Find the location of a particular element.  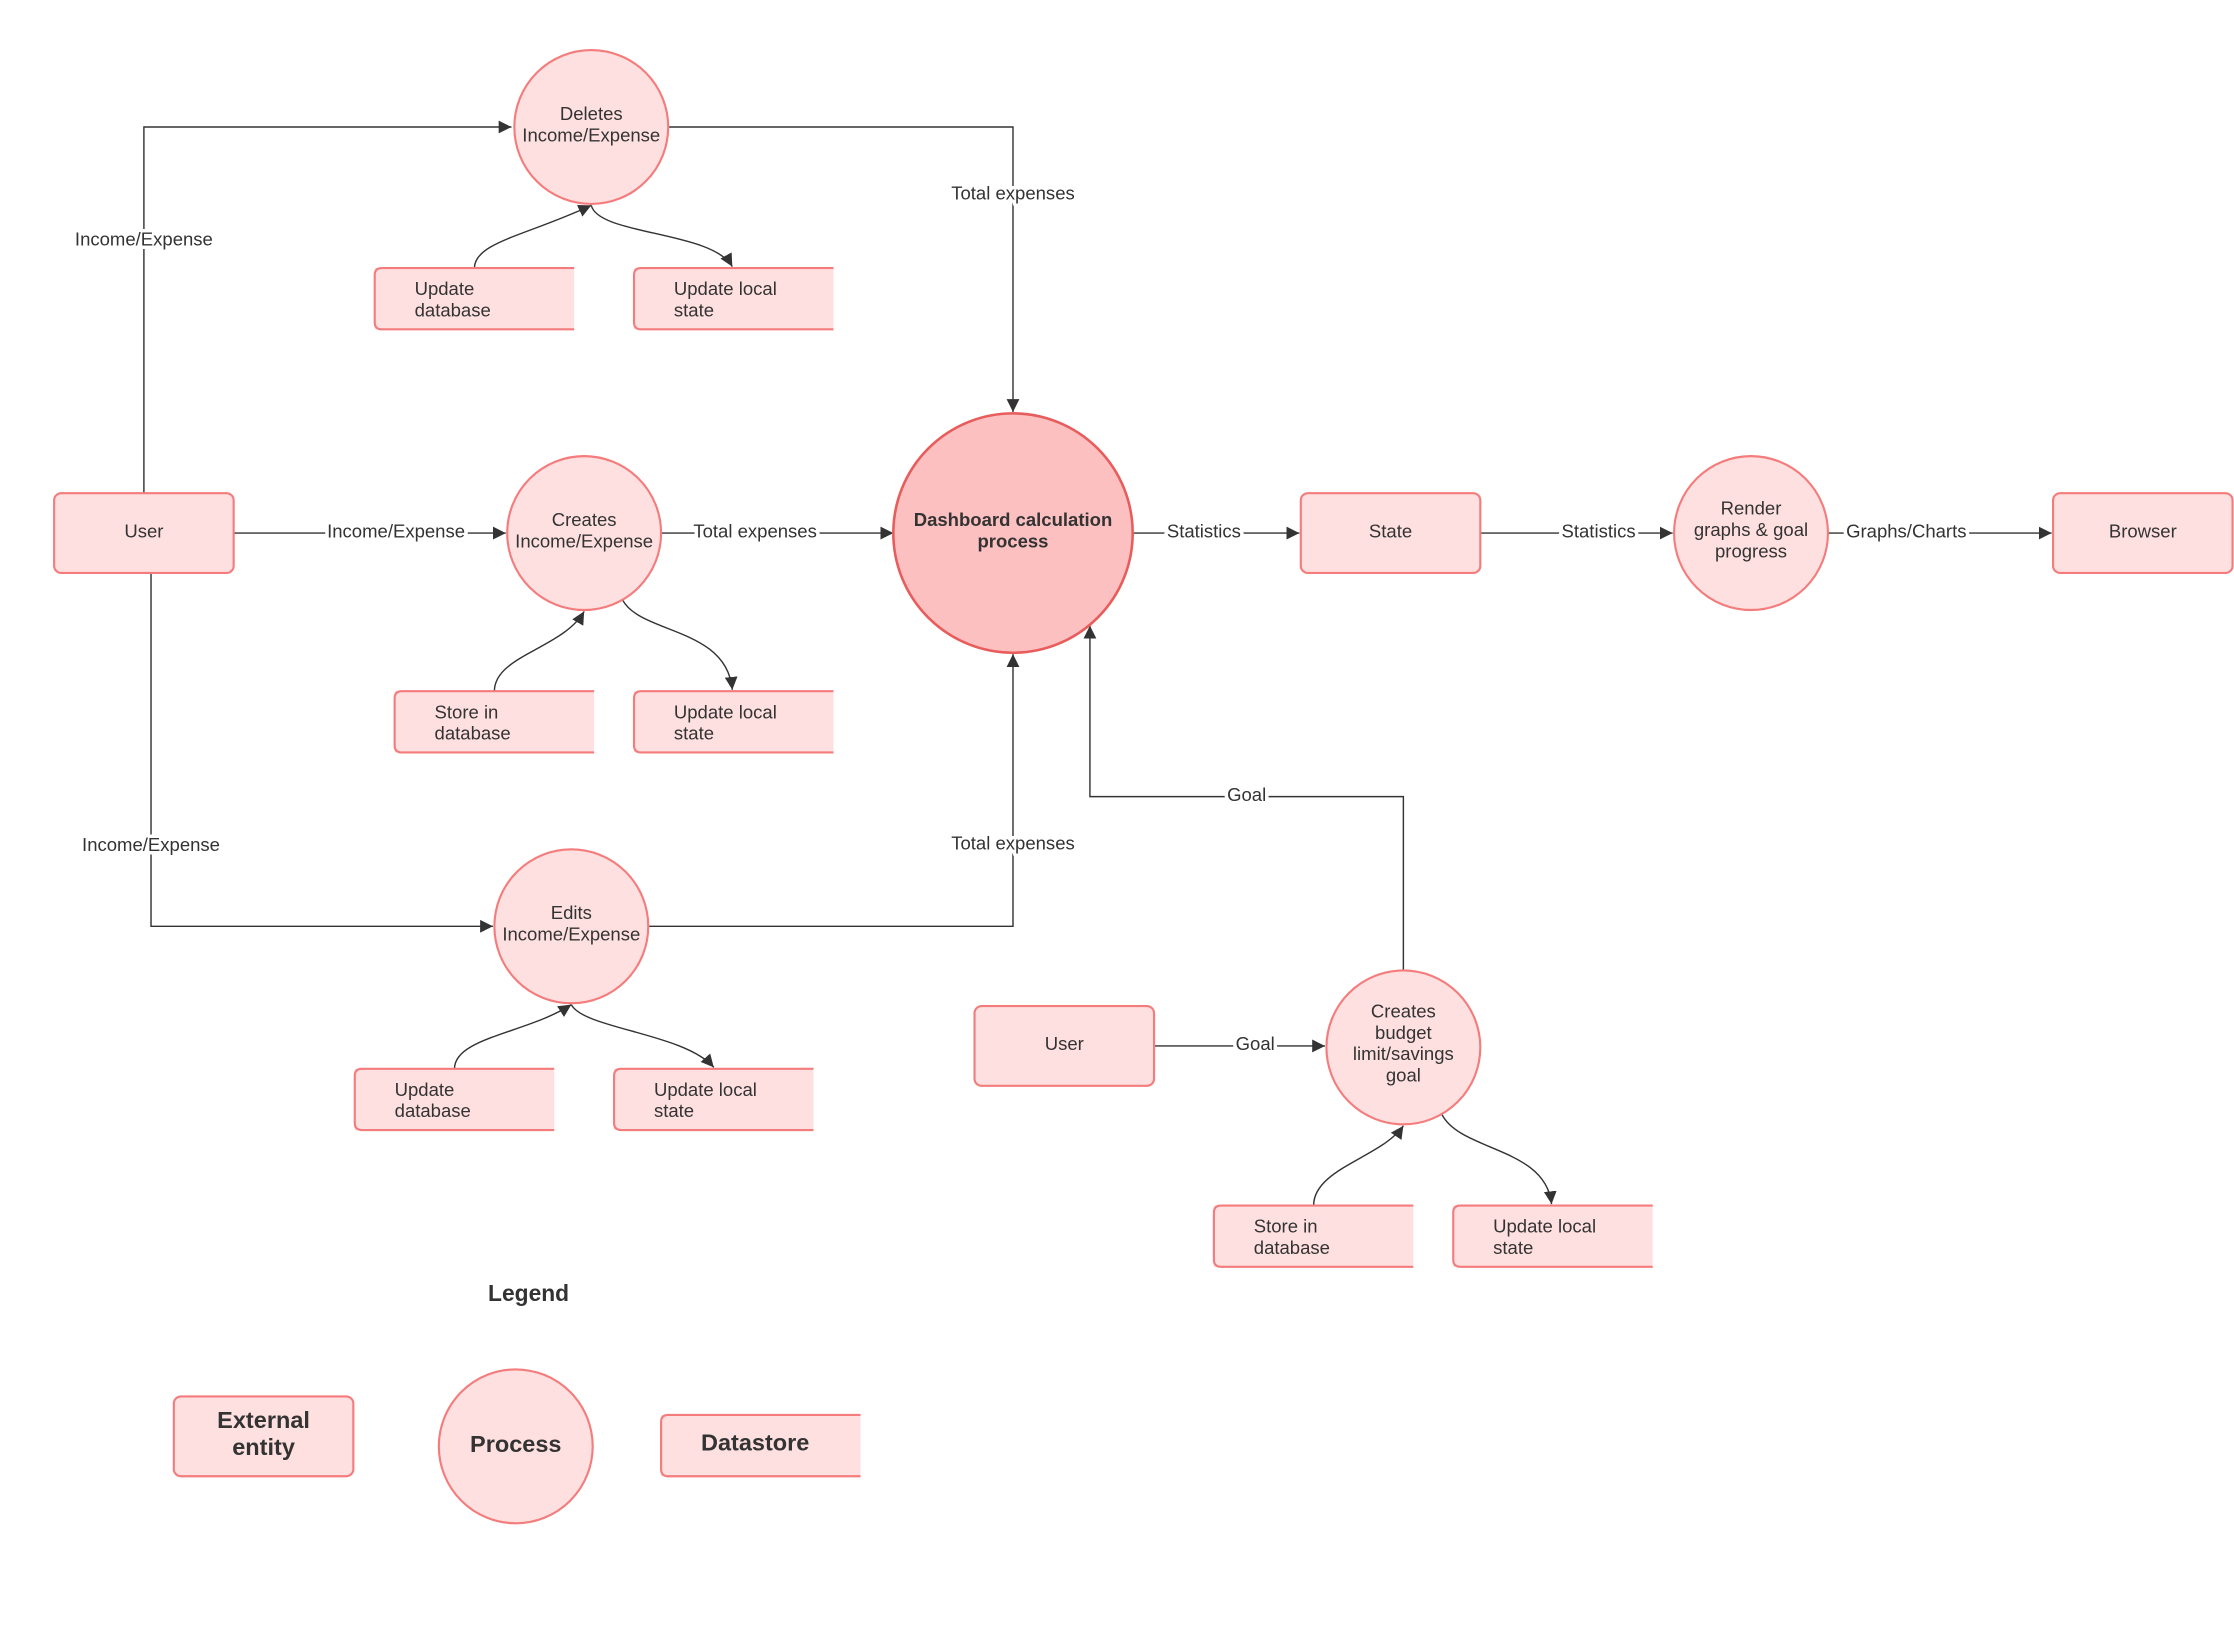

process-label: process is located at coordinates (1012, 540).